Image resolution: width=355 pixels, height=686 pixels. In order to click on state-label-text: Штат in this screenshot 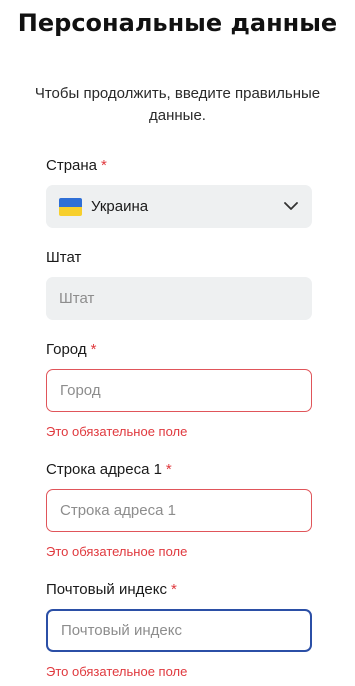, I will do `click(64, 257)`.